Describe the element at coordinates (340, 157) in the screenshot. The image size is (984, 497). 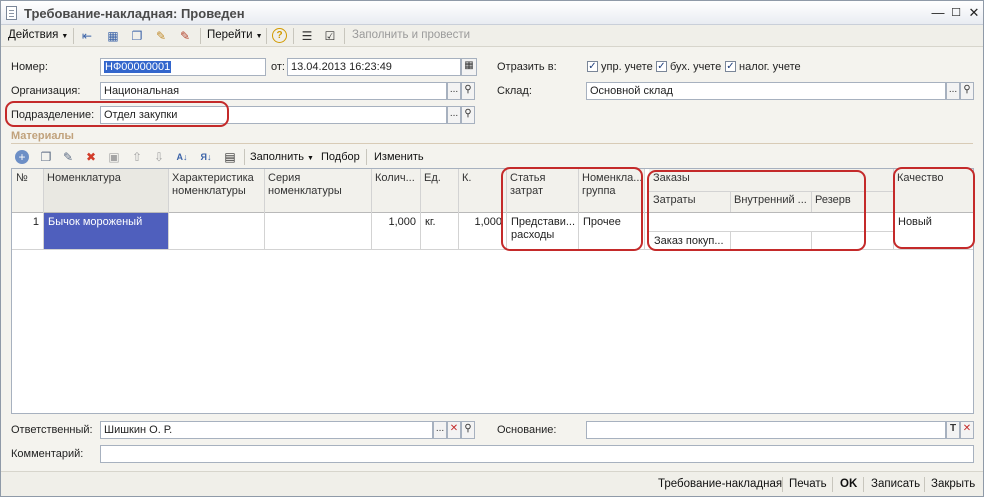
I see `pick-button: Подбор` at that location.